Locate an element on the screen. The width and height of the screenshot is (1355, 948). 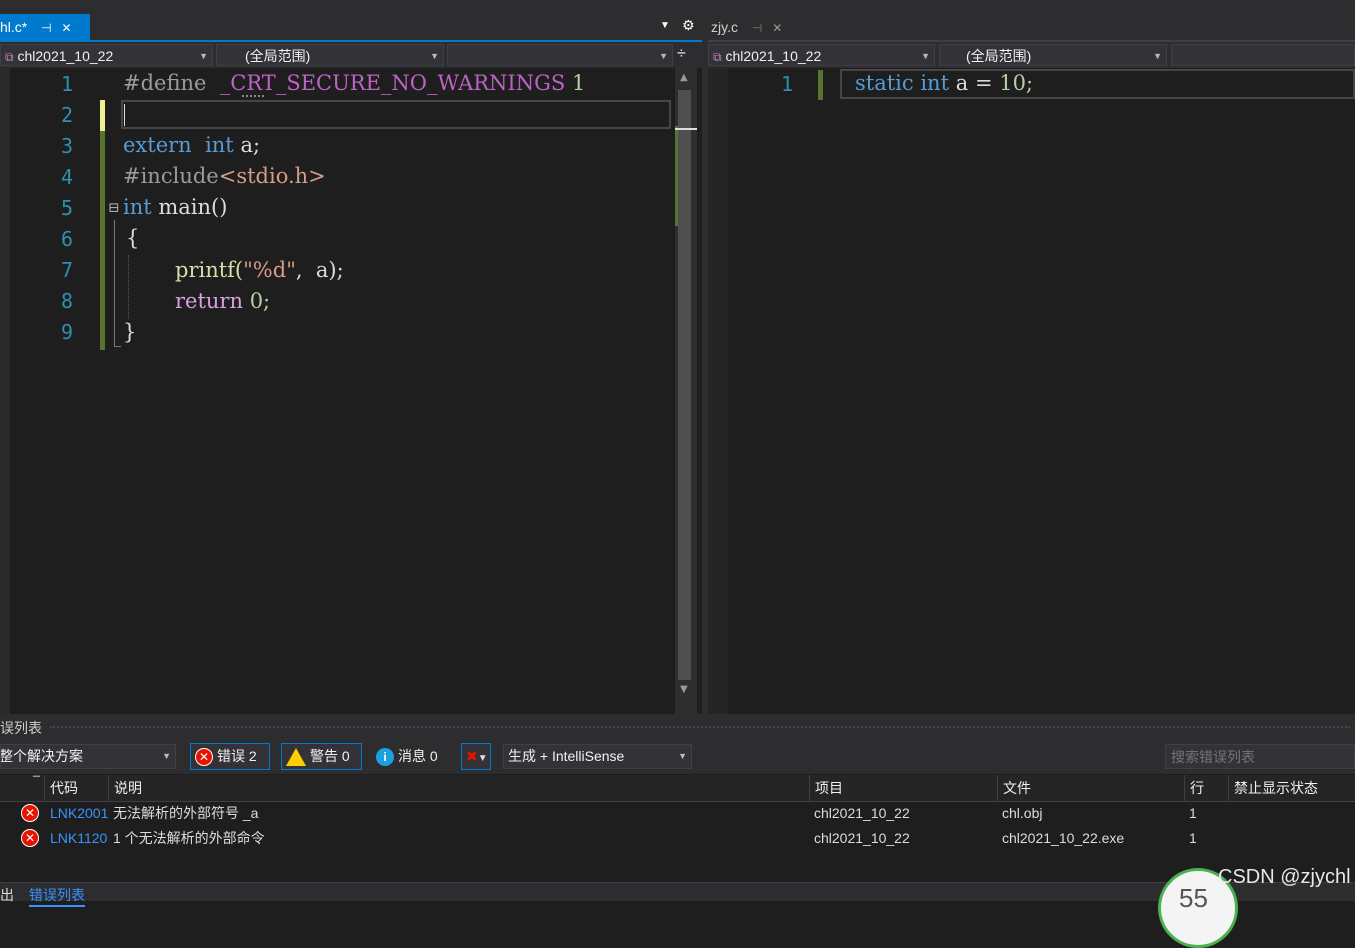
error-code-link: LNK1120 is located at coordinates (79, 838).